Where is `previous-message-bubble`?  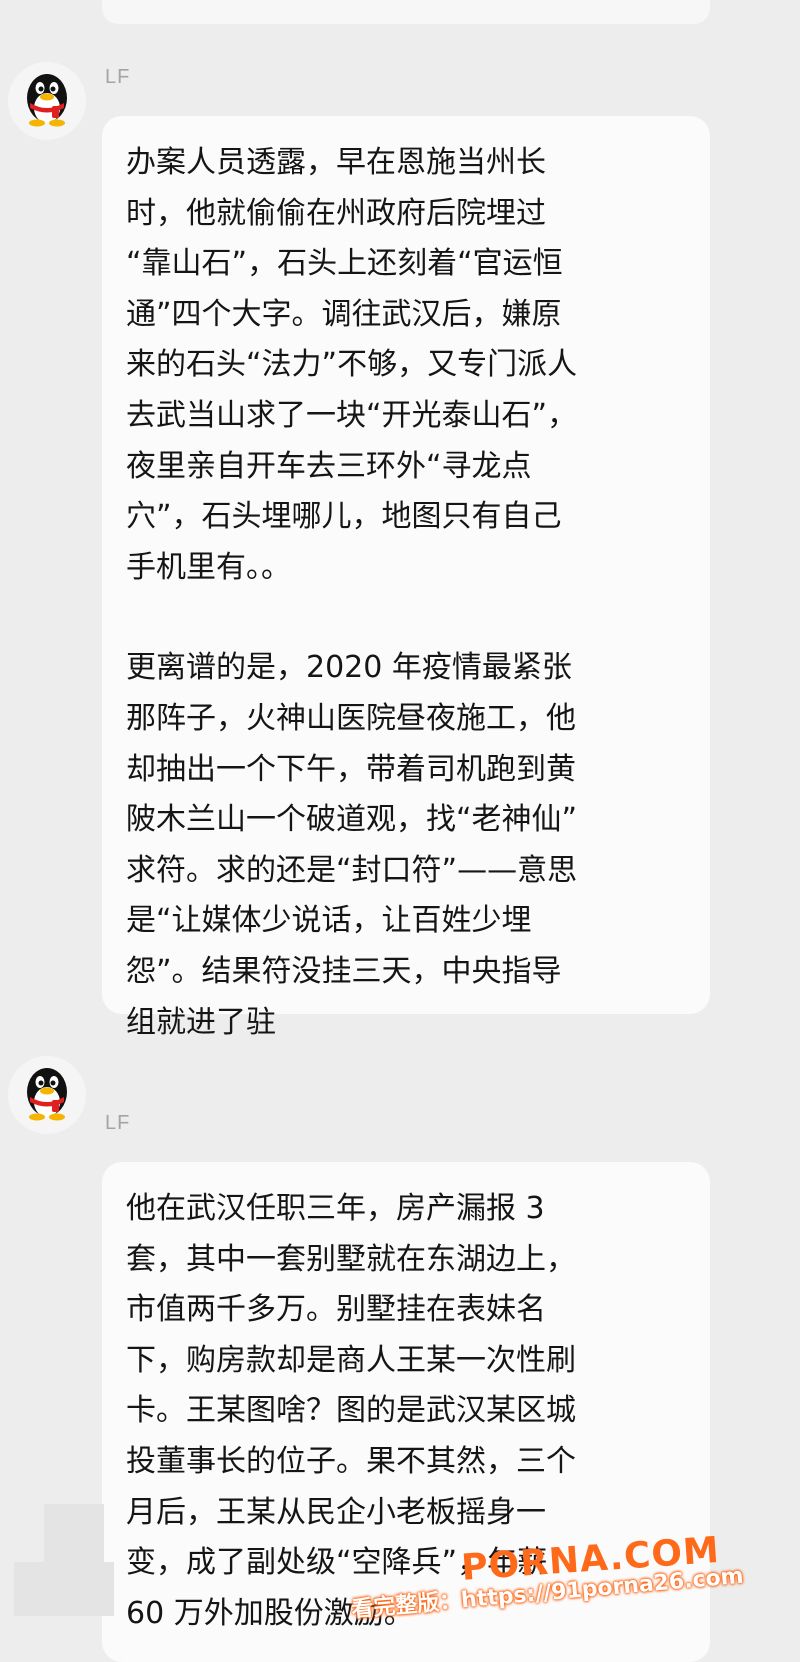 previous-message-bubble is located at coordinates (406, 12).